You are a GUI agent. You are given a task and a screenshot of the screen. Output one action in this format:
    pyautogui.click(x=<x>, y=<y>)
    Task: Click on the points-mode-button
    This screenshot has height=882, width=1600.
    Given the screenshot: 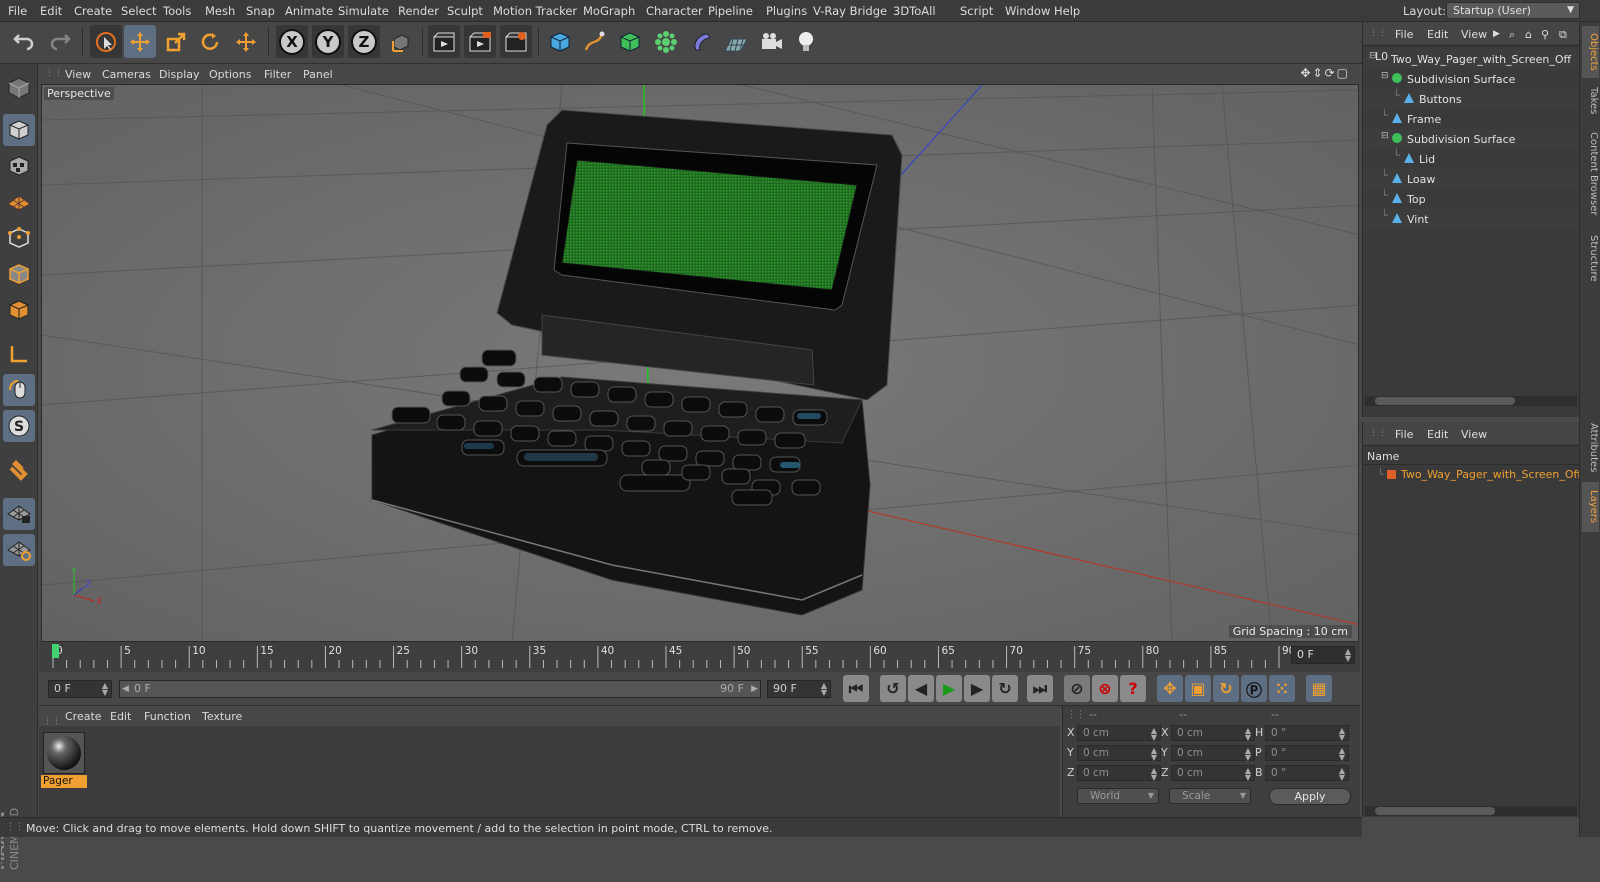 What is the action you would take?
    pyautogui.click(x=19, y=238)
    